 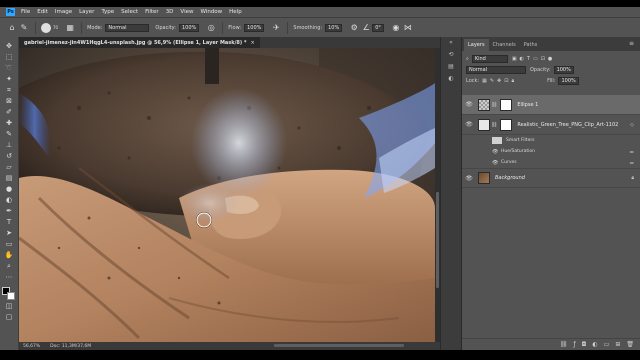 What do you see at coordinates (152, 12) in the screenshot?
I see `menu-filter: Filter` at bounding box center [152, 12].